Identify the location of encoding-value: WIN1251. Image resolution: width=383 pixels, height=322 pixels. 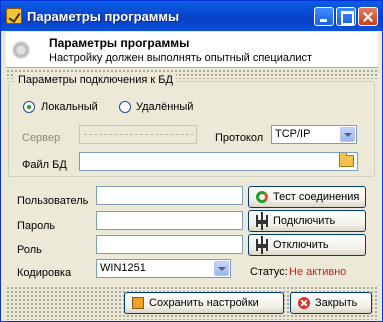
(123, 268).